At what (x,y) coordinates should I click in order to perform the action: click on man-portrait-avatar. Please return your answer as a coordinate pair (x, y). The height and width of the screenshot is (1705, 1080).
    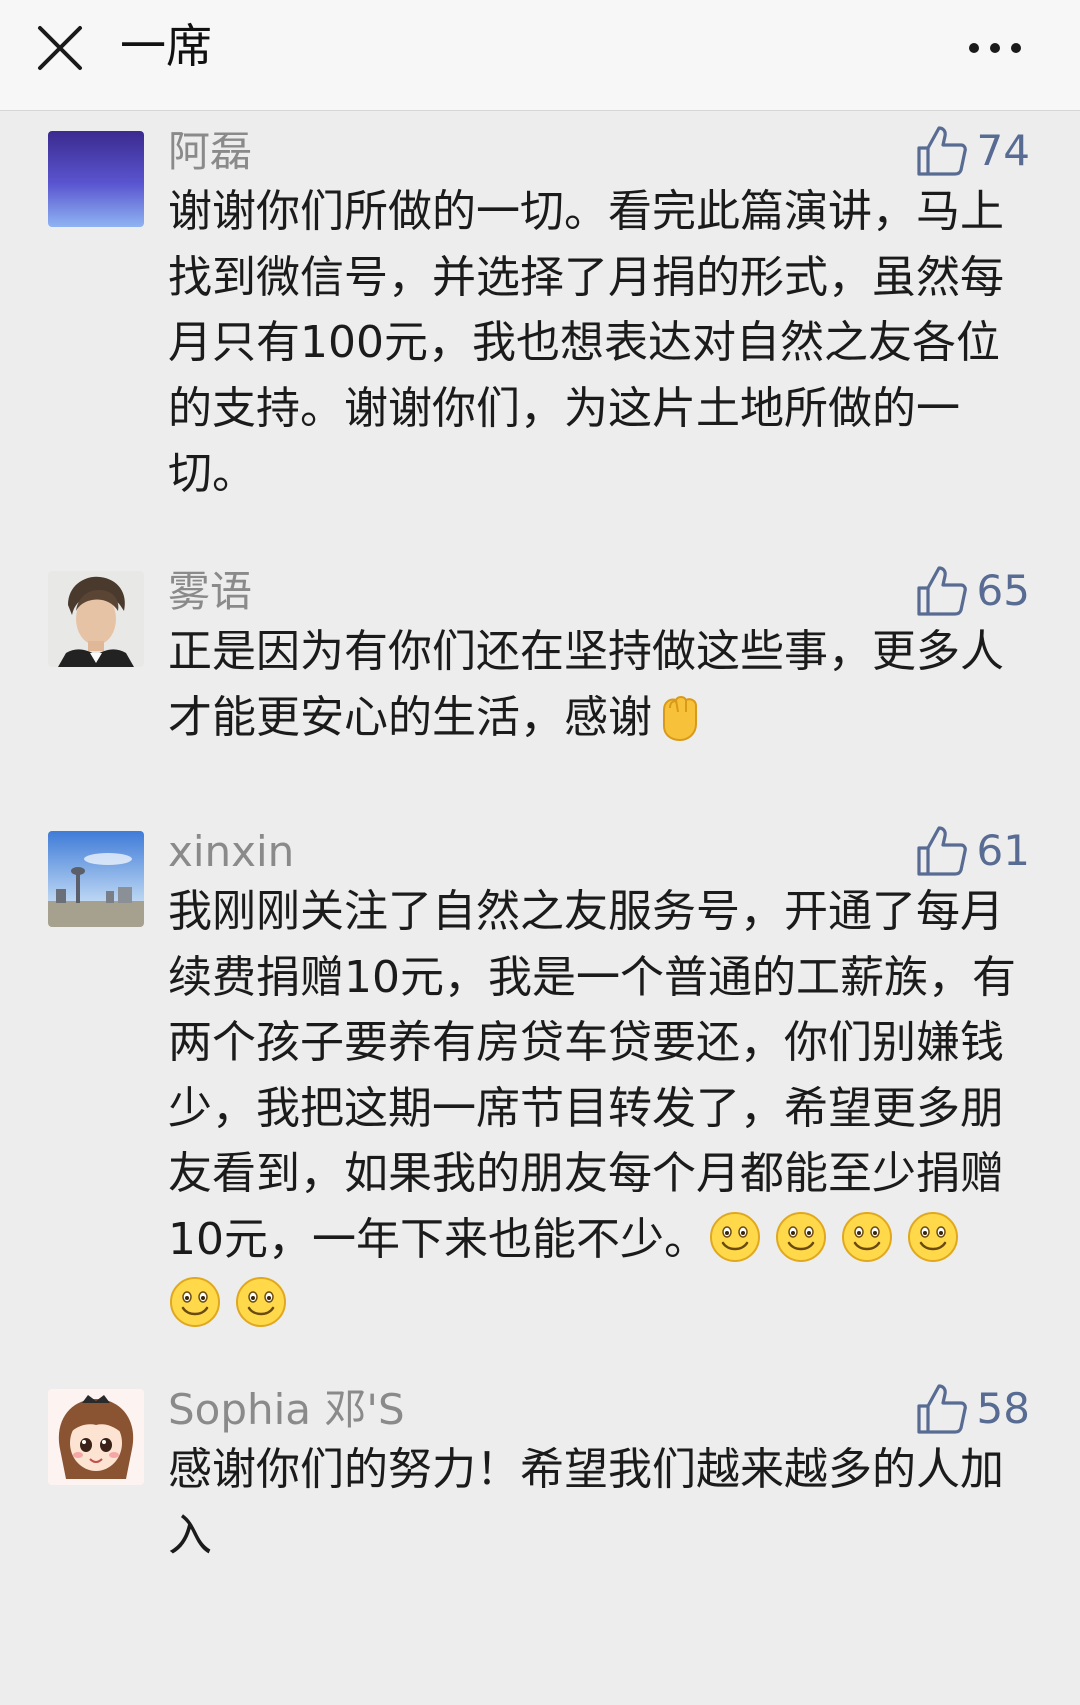
    Looking at the image, I should click on (96, 619).